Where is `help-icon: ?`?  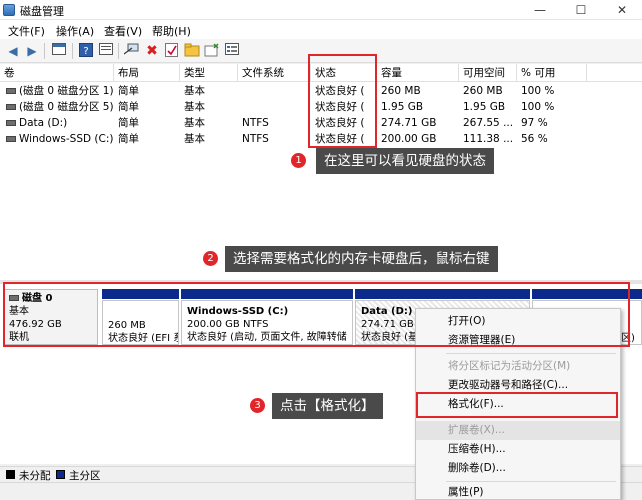 help-icon: ? is located at coordinates (86, 51).